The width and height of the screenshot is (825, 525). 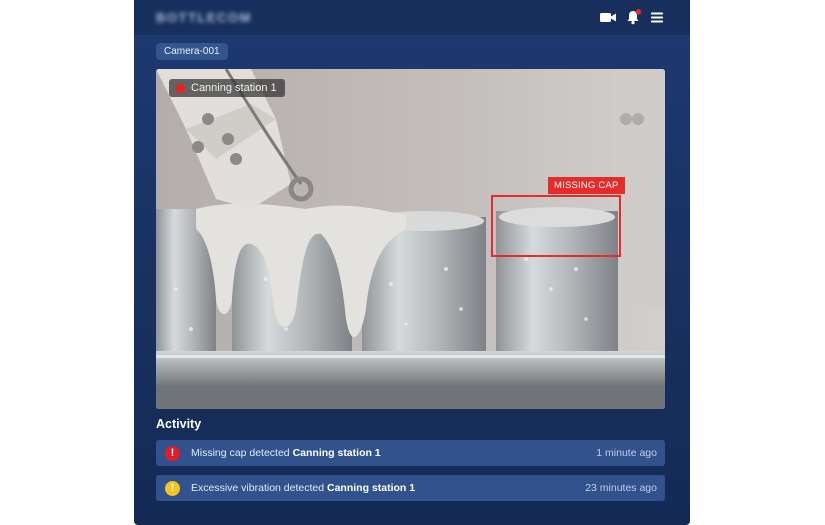 What do you see at coordinates (180, 88) in the screenshot?
I see `live-indicator-icon` at bounding box center [180, 88].